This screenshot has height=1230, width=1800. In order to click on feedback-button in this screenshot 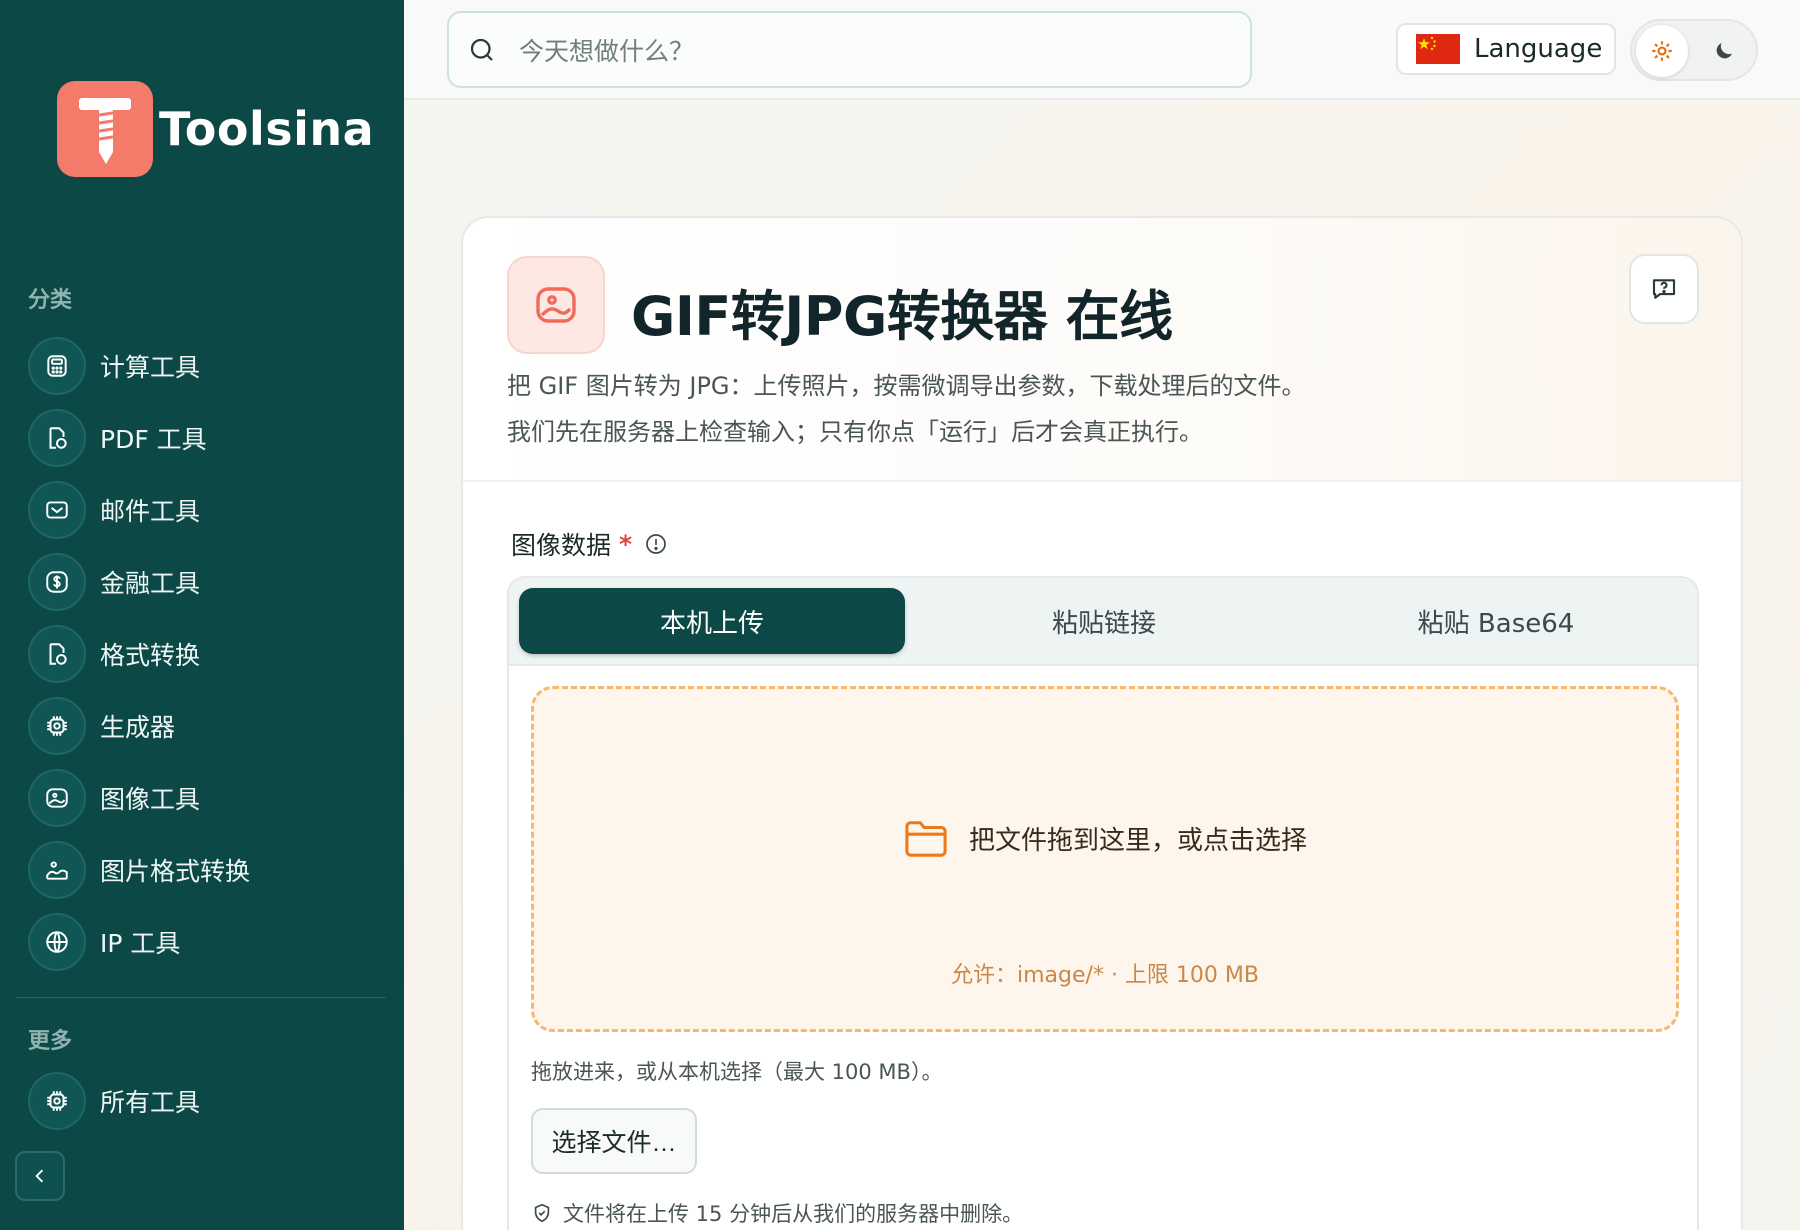, I will do `click(1664, 289)`.